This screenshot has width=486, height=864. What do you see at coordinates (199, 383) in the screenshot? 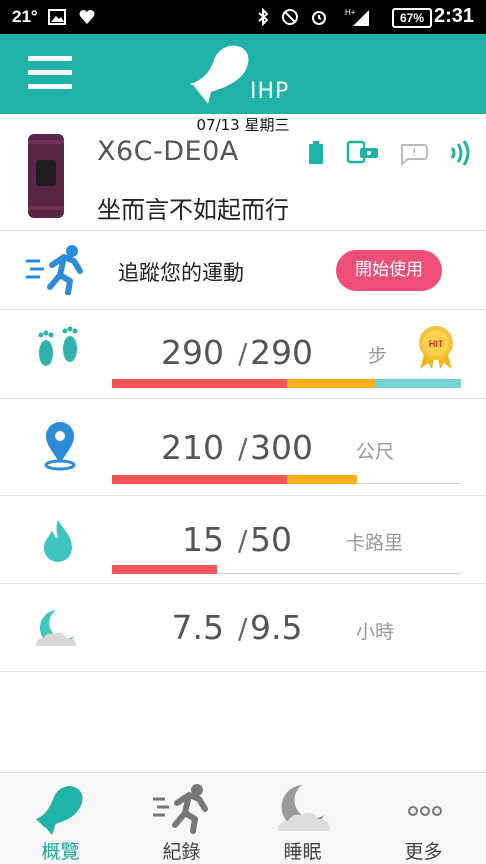
I see `steps-progress-red` at bounding box center [199, 383].